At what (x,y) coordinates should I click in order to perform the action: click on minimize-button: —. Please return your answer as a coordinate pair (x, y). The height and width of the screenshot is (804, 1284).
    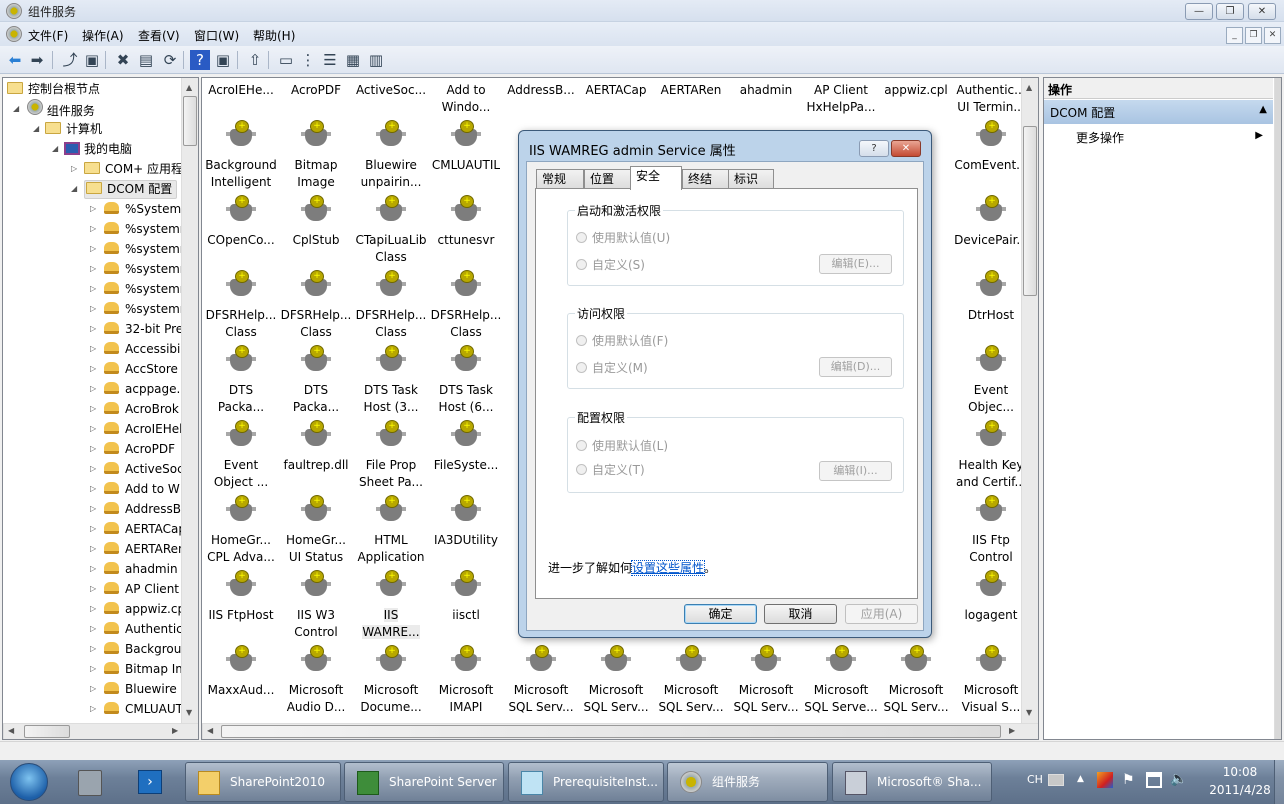
    Looking at the image, I should click on (1199, 11).